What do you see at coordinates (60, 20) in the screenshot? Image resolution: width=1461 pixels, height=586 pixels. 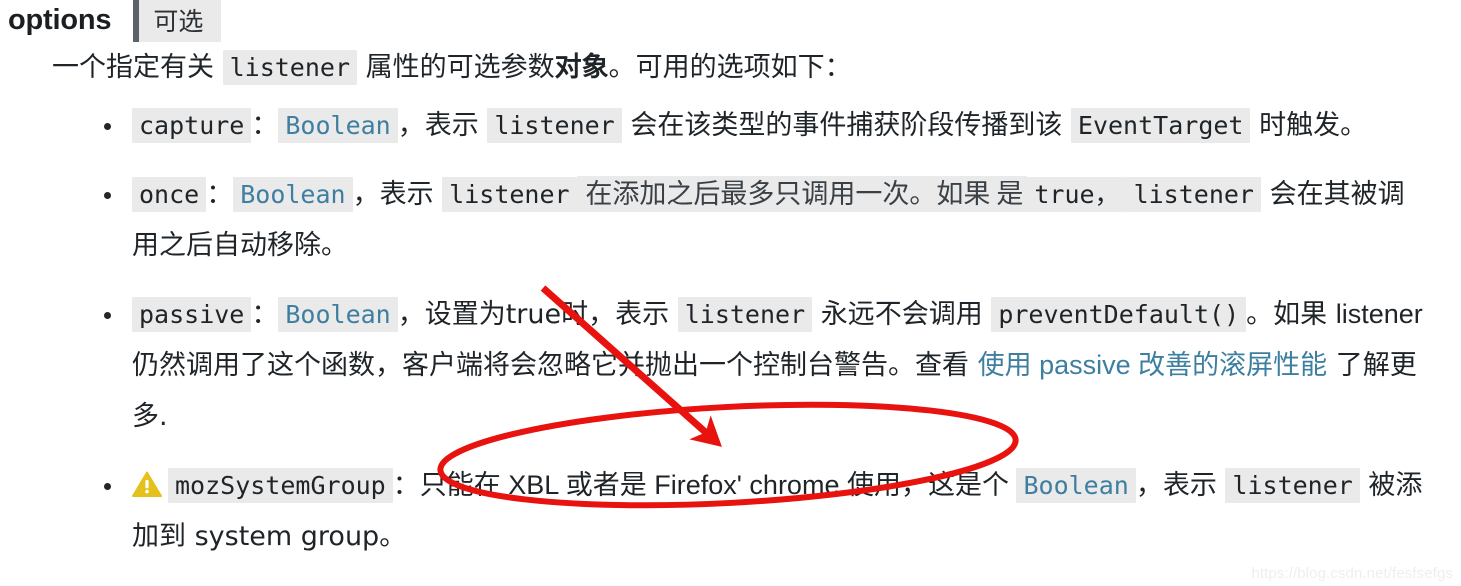 I see `page-title: options` at bounding box center [60, 20].